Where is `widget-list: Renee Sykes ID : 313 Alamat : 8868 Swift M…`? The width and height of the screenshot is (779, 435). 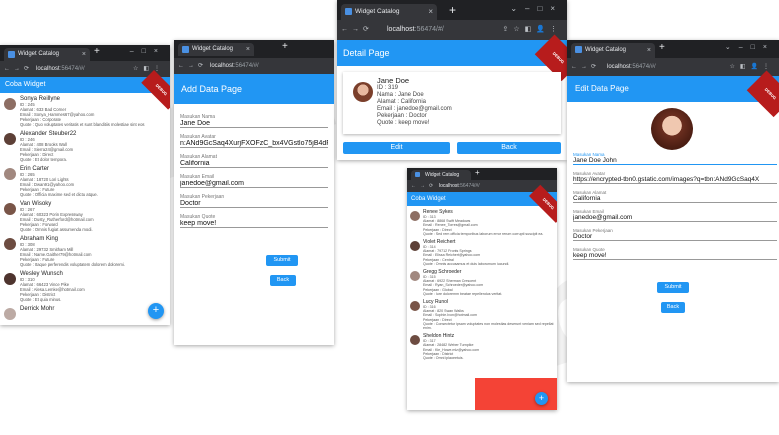
widget-list: Renee Sykes ID : 313 Alamat : 8868 Swift M… is located at coordinates (482, 283).